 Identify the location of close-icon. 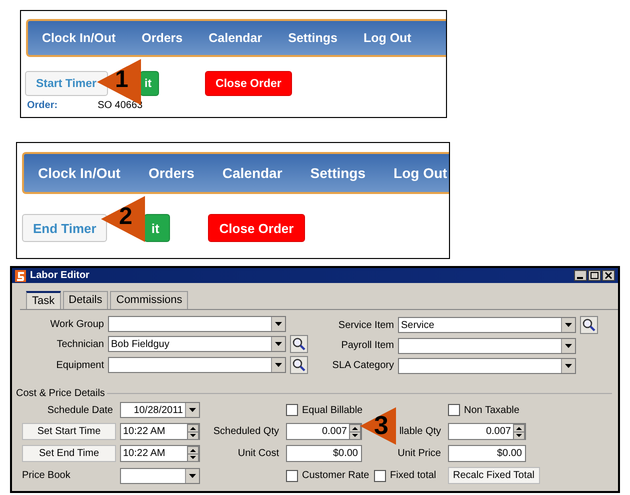
(608, 275).